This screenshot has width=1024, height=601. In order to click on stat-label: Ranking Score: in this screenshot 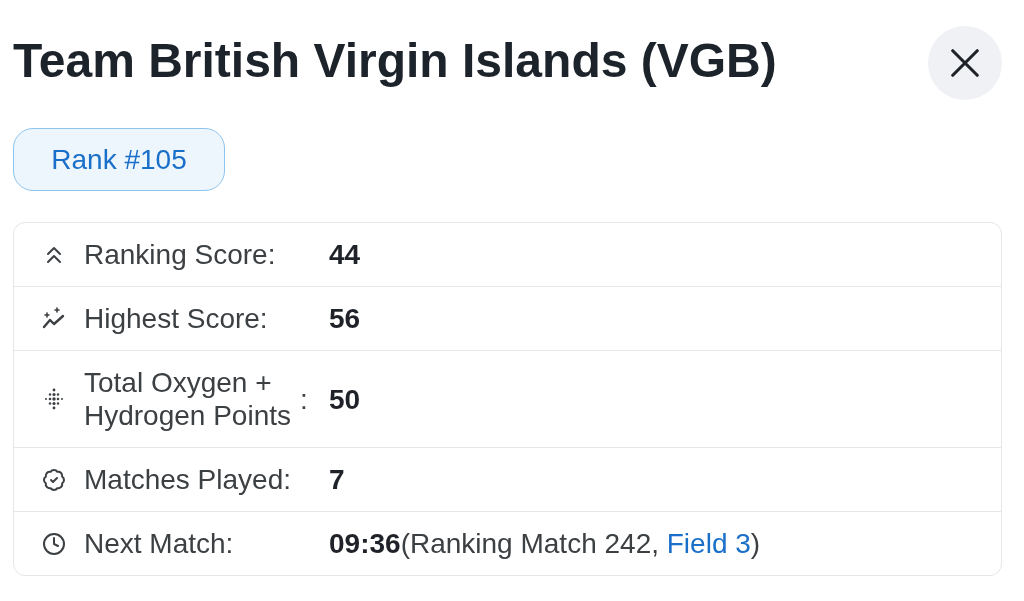, I will do `click(180, 254)`.